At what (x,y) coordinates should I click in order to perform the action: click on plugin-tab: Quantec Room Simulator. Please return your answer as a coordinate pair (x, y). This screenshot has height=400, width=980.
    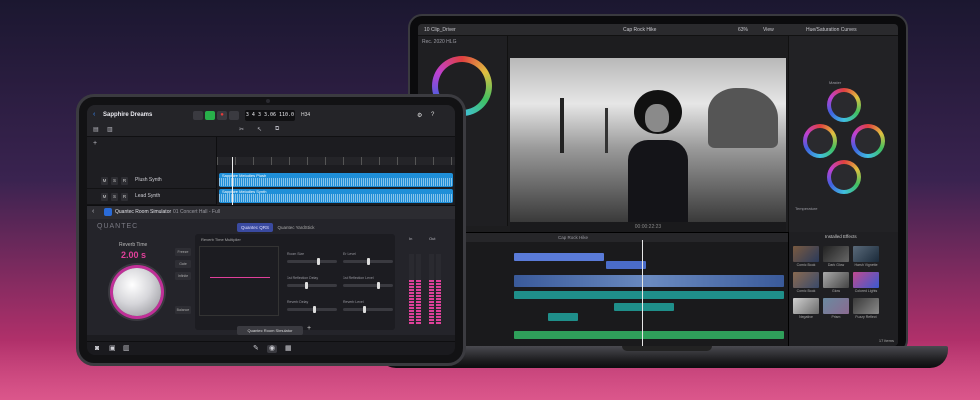
    Looking at the image, I should click on (270, 330).